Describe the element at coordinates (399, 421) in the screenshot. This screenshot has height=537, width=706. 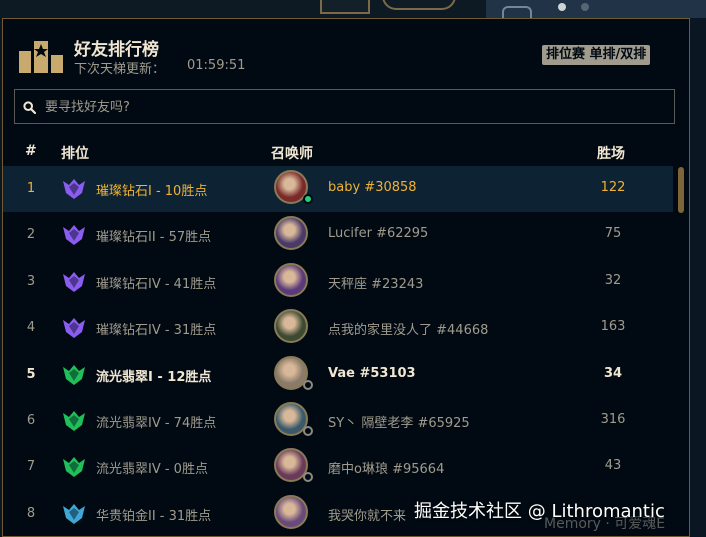
I see `summoner-name: SY丶 隔壁老李 #65925` at that location.